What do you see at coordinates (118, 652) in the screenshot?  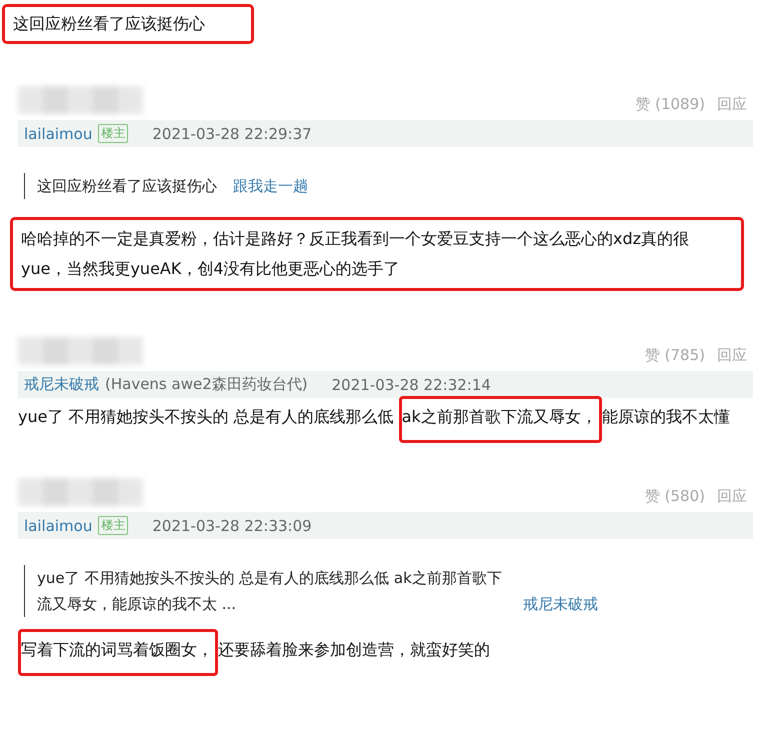 I see `annotated-text: 写着下流的词骂着饭圈女，` at bounding box center [118, 652].